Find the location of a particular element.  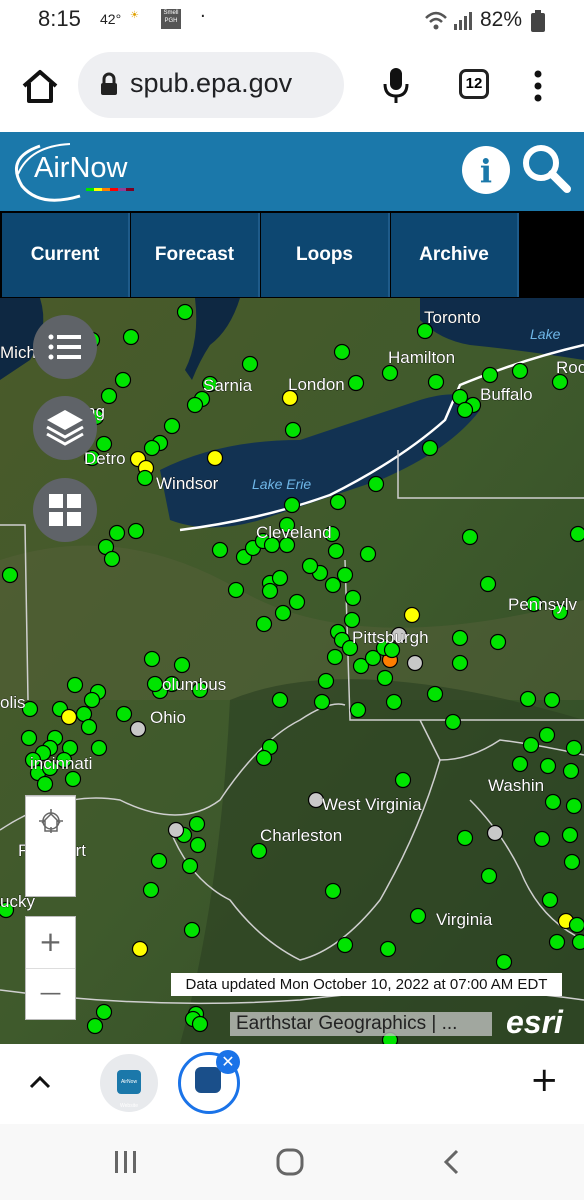

zoom-out-button: — is located at coordinates (50, 994).